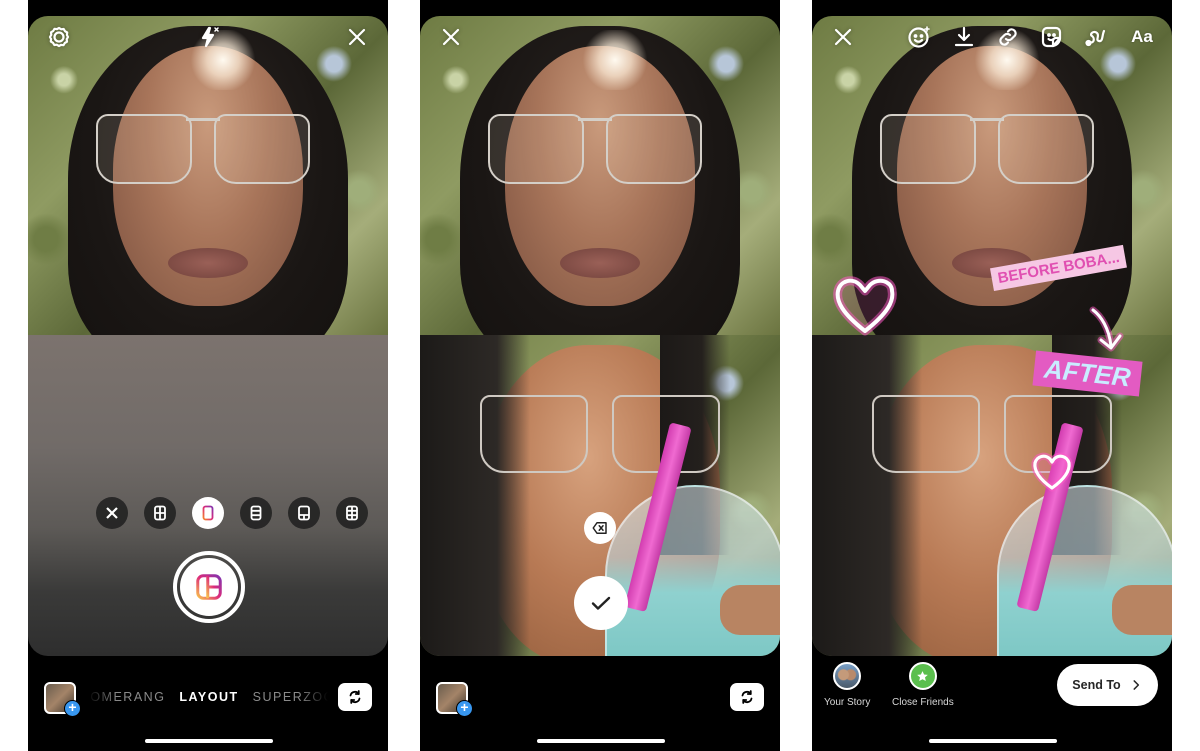 This screenshot has height=751, width=1200. What do you see at coordinates (865, 306) in the screenshot?
I see `heart-sticker-large` at bounding box center [865, 306].